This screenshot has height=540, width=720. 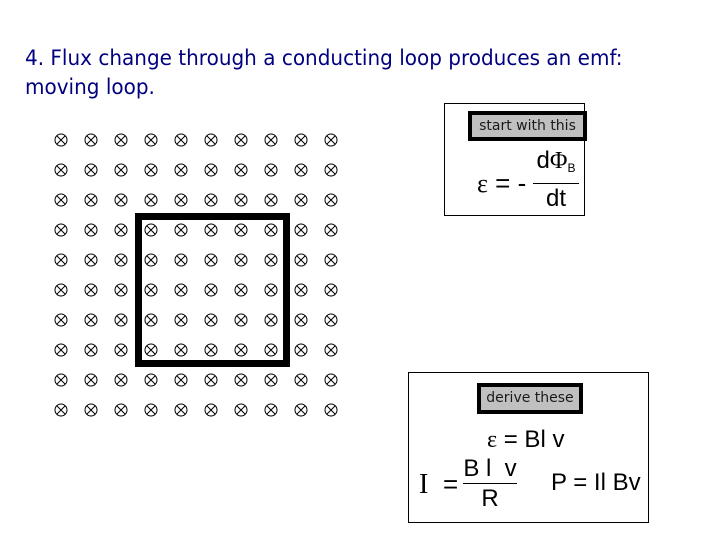 I want to click on current-lhs: I, so click(x=423, y=485).